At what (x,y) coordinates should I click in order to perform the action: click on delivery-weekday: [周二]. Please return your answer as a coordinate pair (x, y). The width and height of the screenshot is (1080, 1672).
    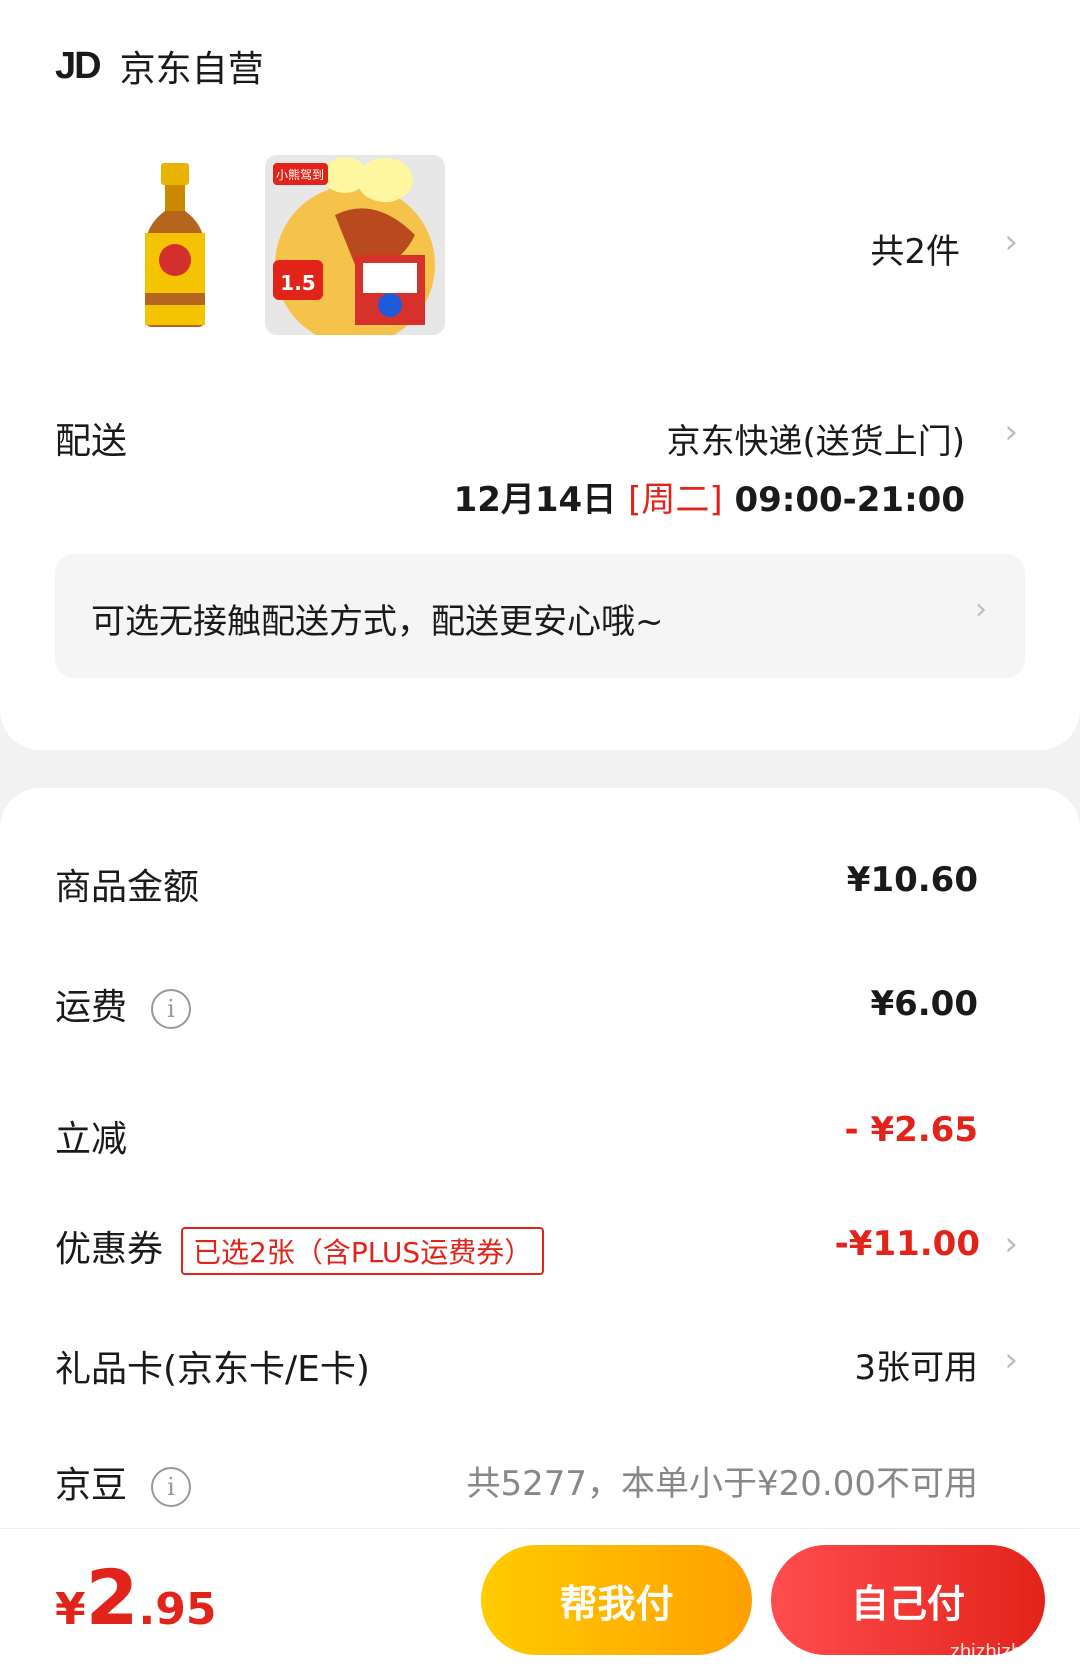
    Looking at the image, I should click on (675, 500).